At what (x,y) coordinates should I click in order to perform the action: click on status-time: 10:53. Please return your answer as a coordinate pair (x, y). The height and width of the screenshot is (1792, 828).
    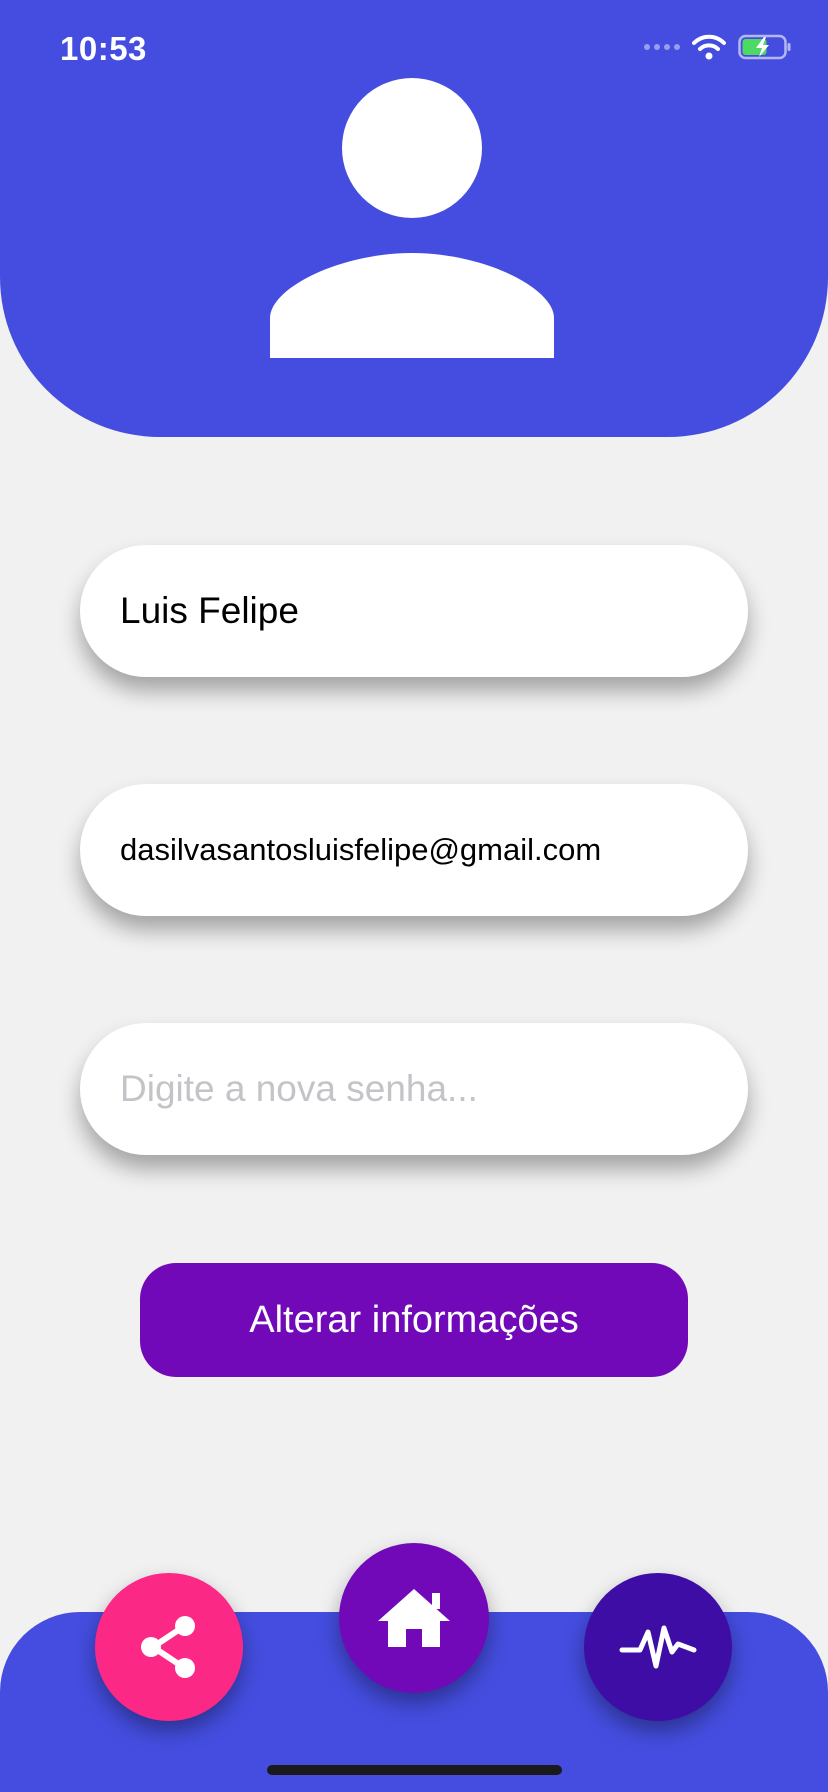
    Looking at the image, I should click on (103, 48).